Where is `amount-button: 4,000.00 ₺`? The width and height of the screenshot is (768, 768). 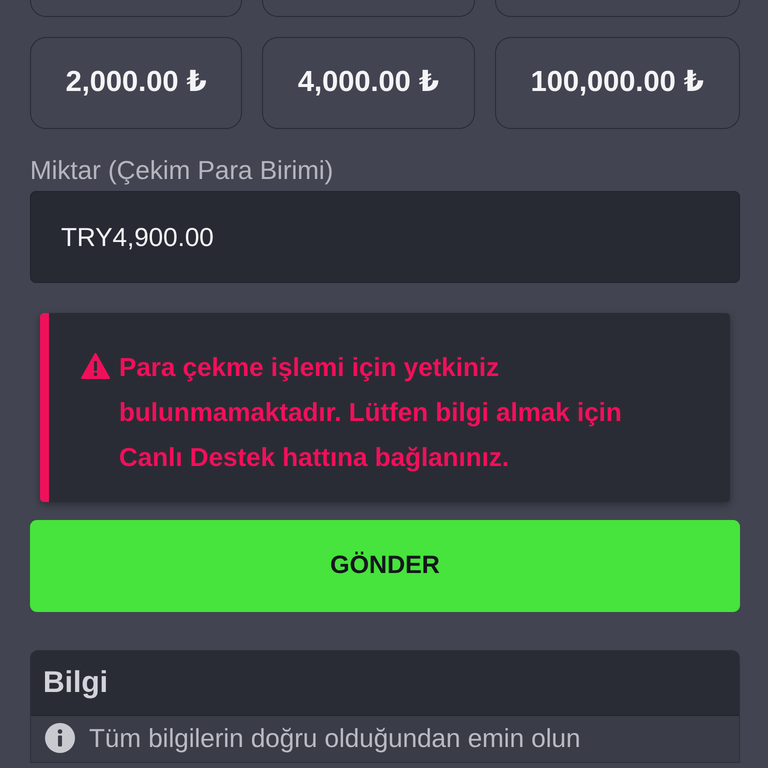 amount-button: 4,000.00 ₺ is located at coordinates (368, 83).